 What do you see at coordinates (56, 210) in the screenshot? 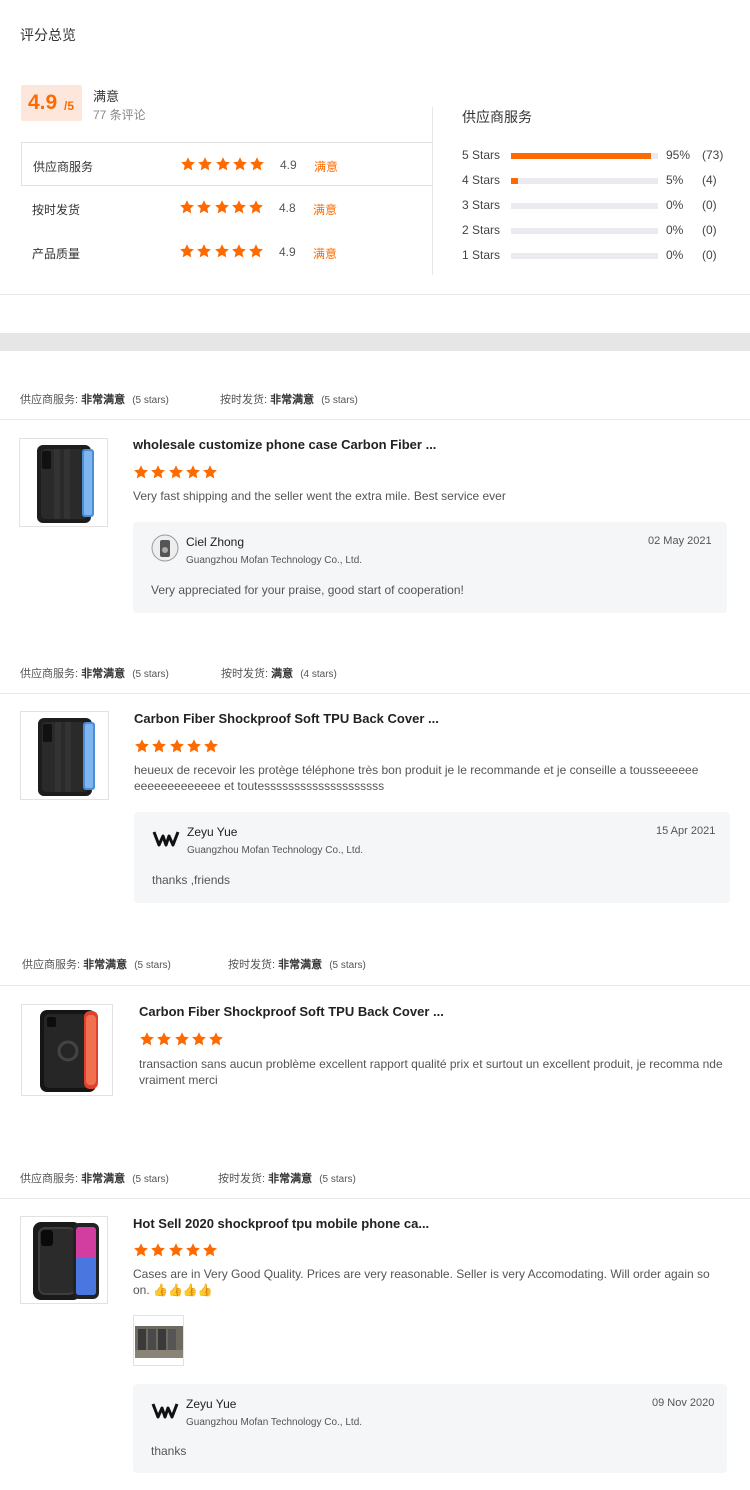
I see `score-row-label: 按时发货` at bounding box center [56, 210].